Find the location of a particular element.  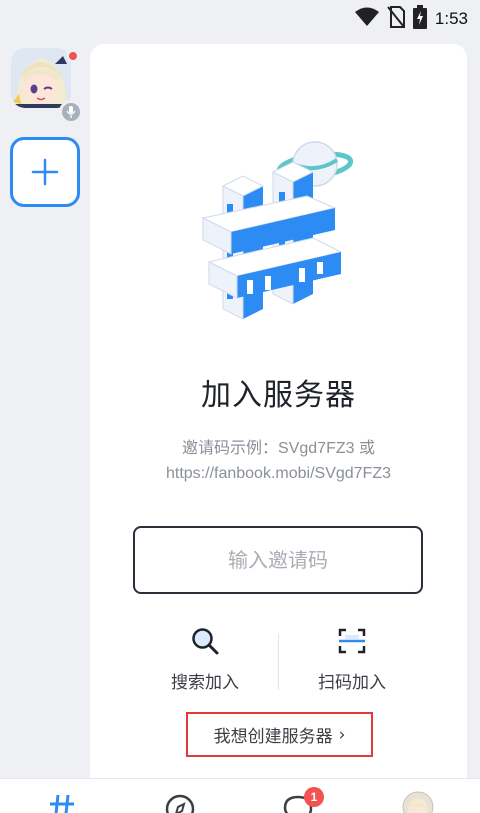

nav-profile is located at coordinates (418, 796).